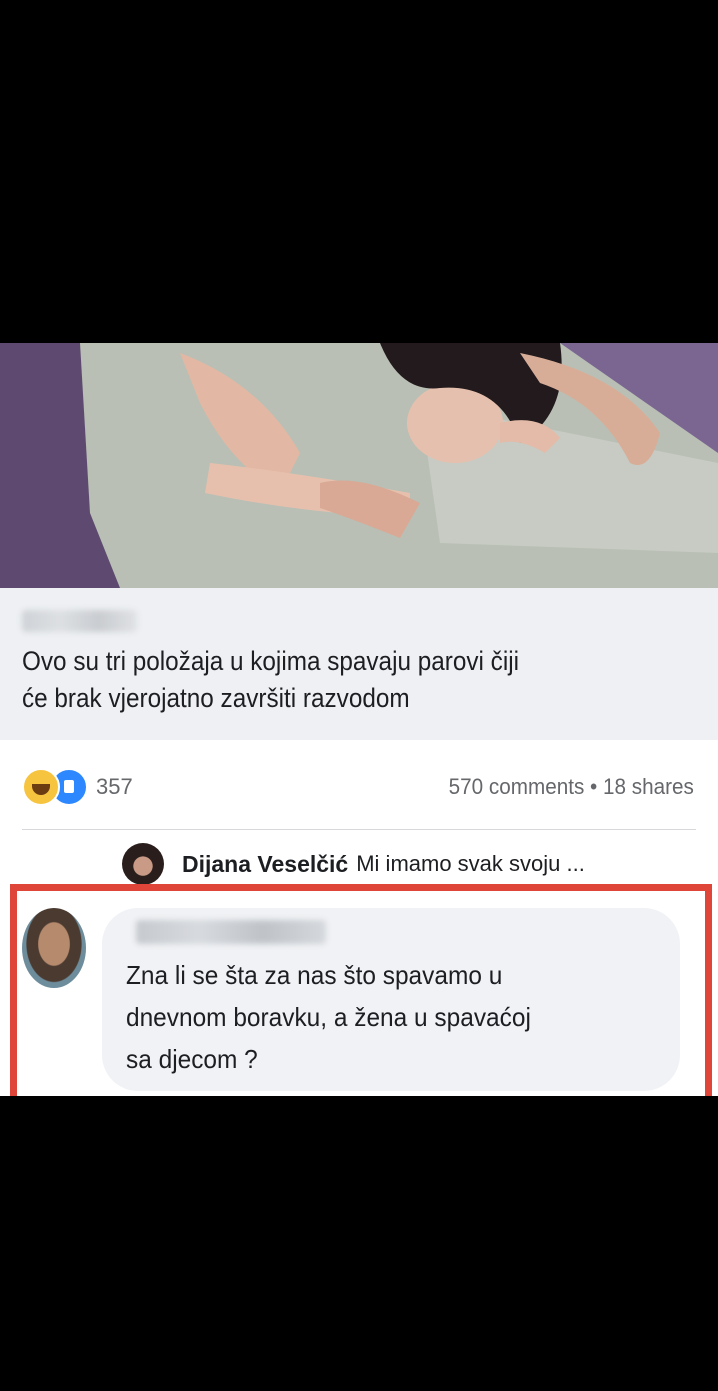 Image resolution: width=718 pixels, height=1391 pixels. Describe the element at coordinates (265, 864) in the screenshot. I see `comment-author: Dijana Veselčić` at that location.